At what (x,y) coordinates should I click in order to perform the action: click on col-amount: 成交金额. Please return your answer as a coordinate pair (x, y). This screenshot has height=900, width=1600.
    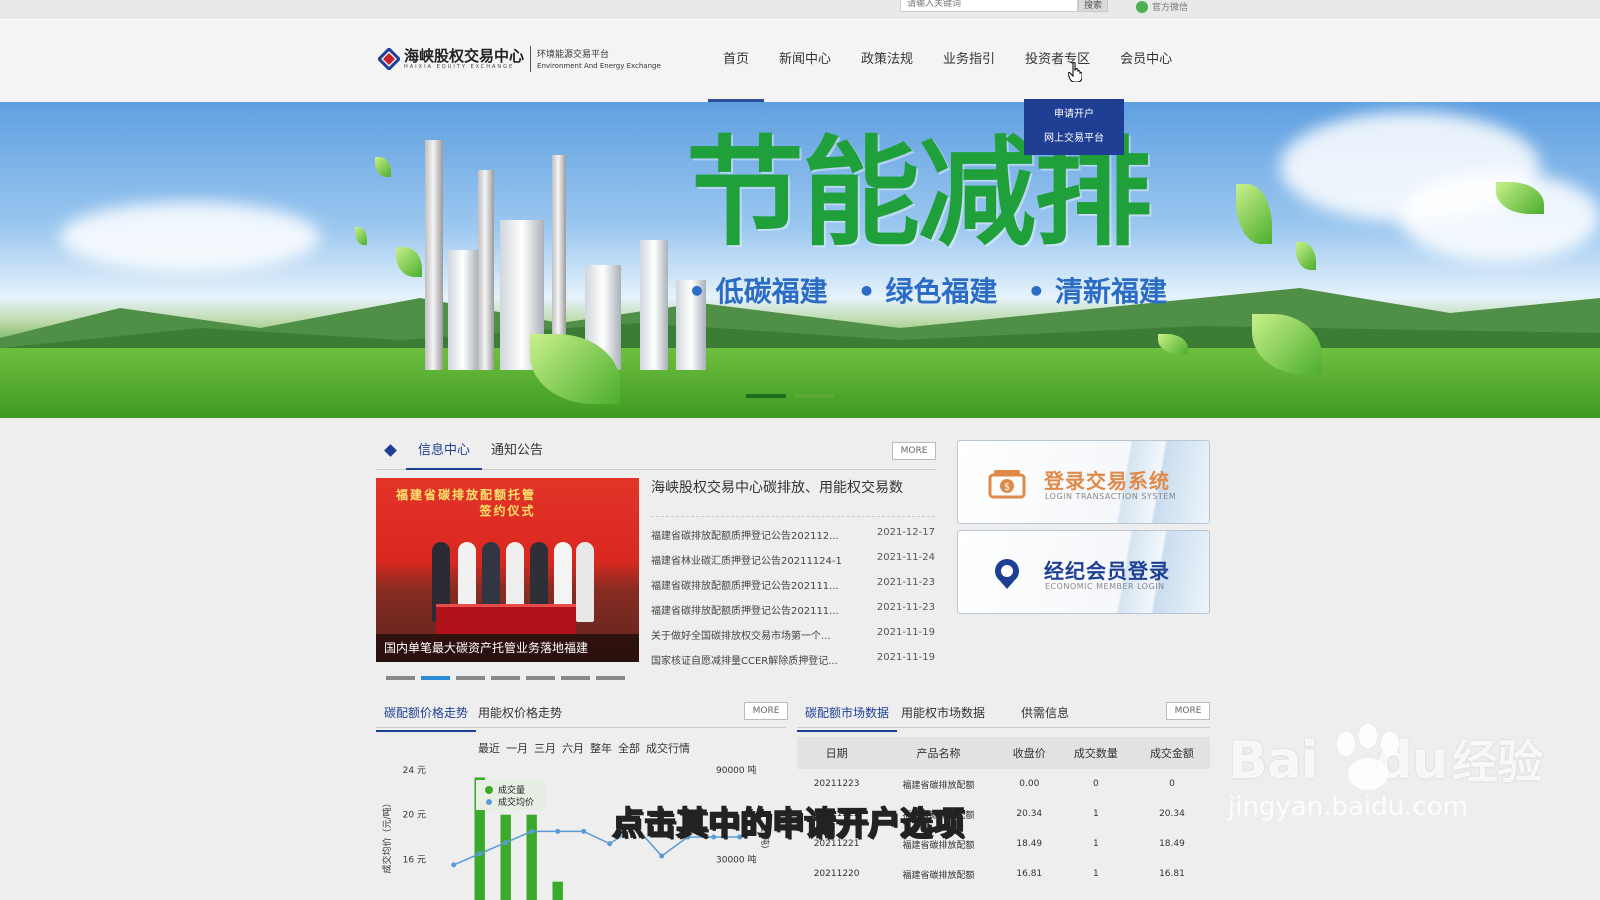
    Looking at the image, I should click on (1171, 753).